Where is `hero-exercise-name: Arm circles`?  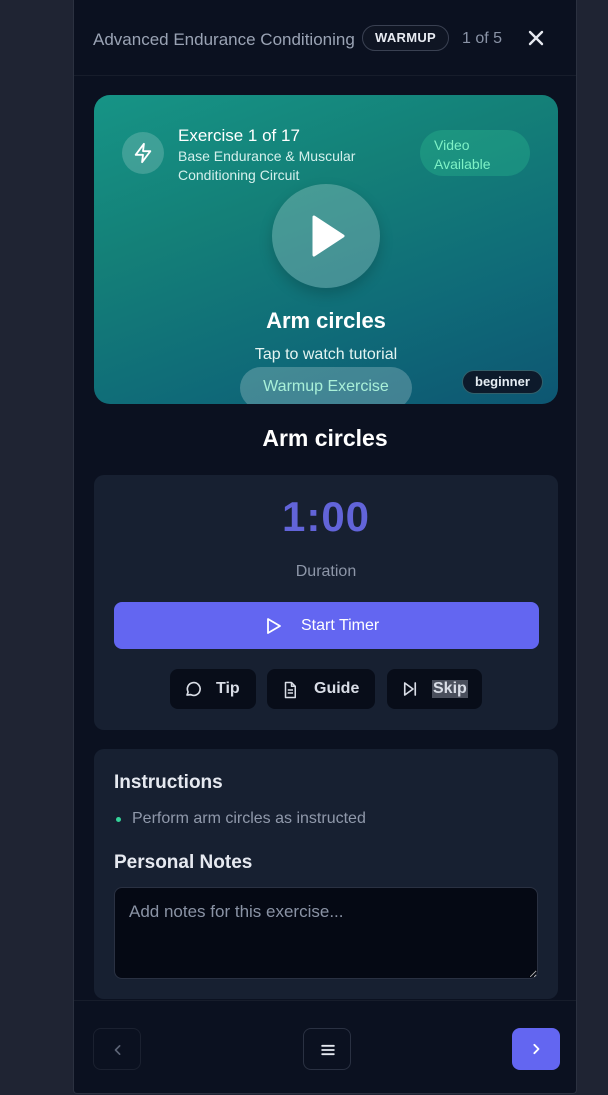
hero-exercise-name: Arm circles is located at coordinates (326, 320).